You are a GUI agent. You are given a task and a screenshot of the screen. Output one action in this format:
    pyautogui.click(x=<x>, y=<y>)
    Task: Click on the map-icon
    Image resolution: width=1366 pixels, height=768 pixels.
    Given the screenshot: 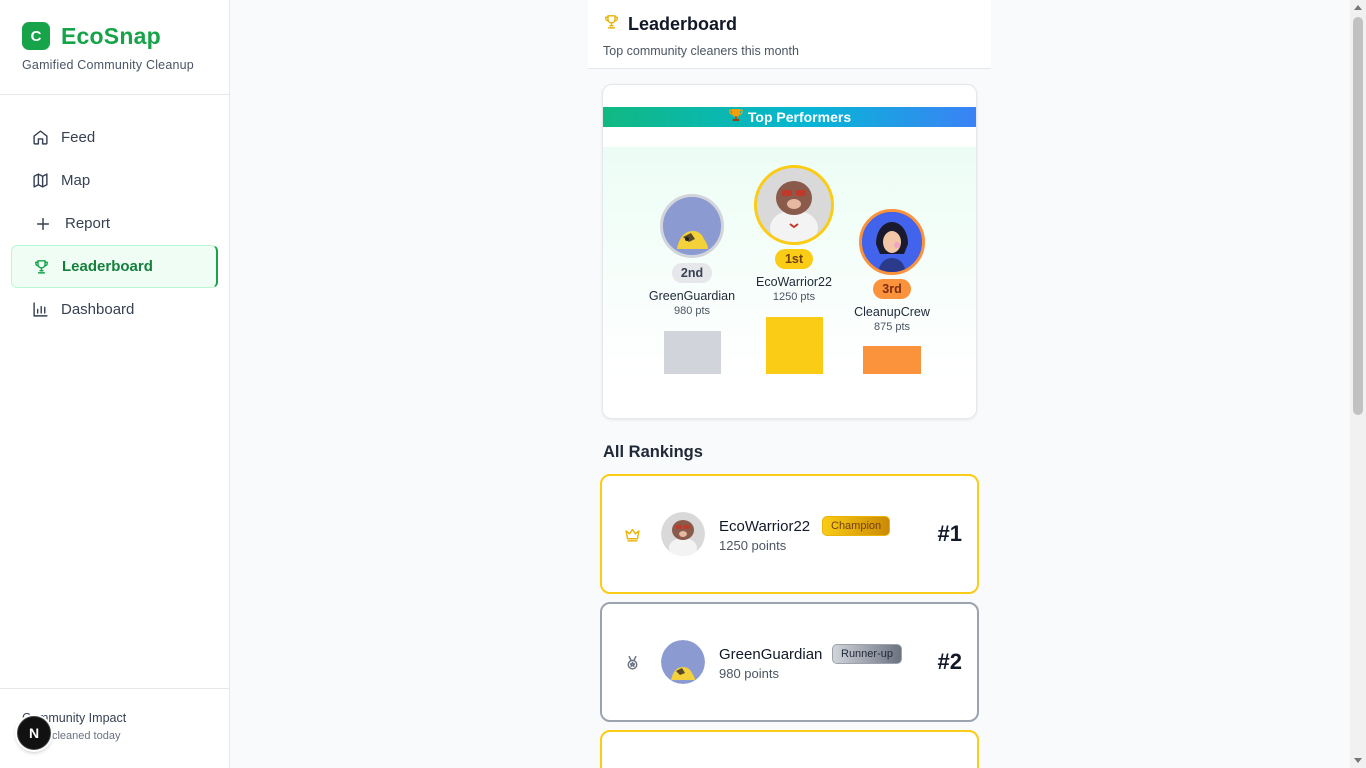 What is the action you would take?
    pyautogui.click(x=40, y=180)
    